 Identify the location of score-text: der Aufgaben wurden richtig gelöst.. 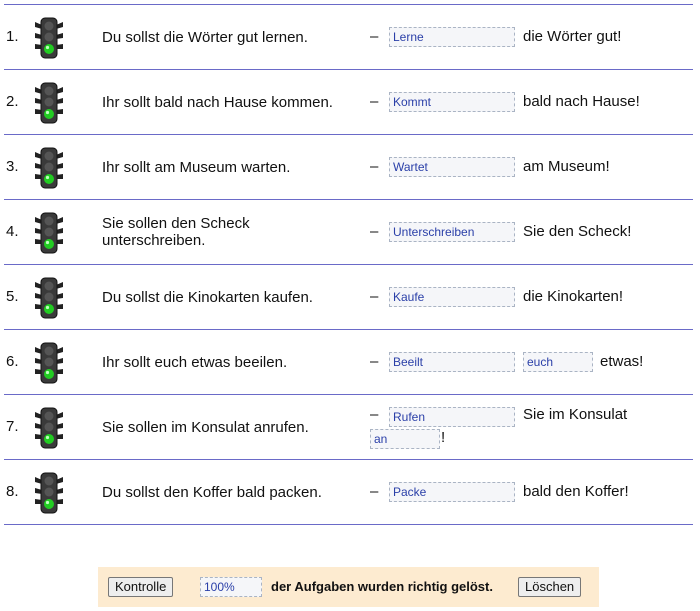
(382, 586).